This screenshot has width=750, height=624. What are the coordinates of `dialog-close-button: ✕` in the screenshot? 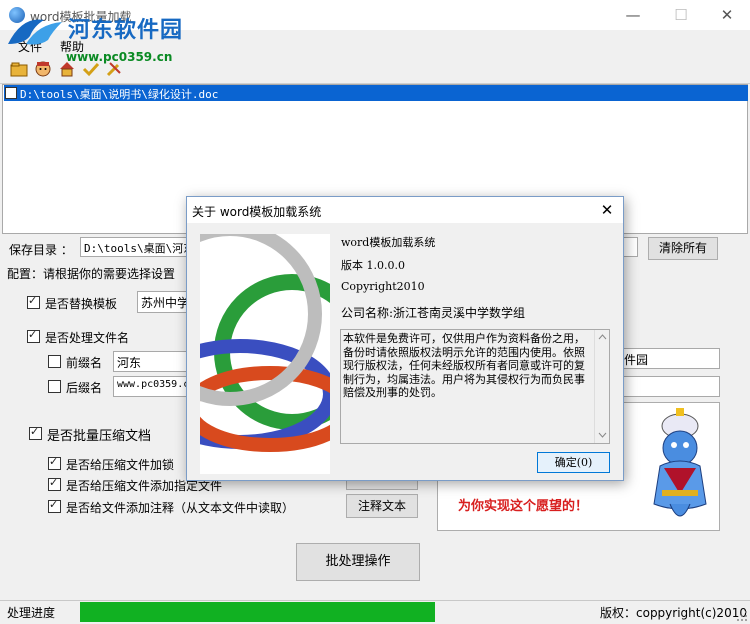 It's located at (607, 210).